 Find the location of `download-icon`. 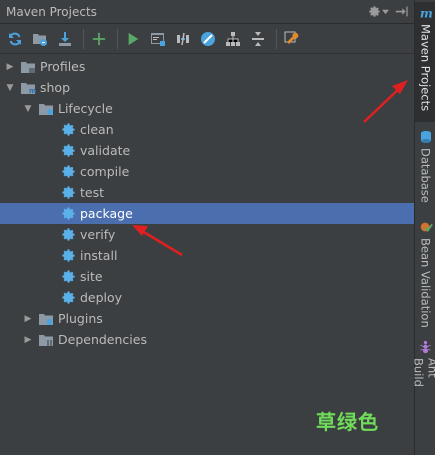

download-icon is located at coordinates (65, 38).